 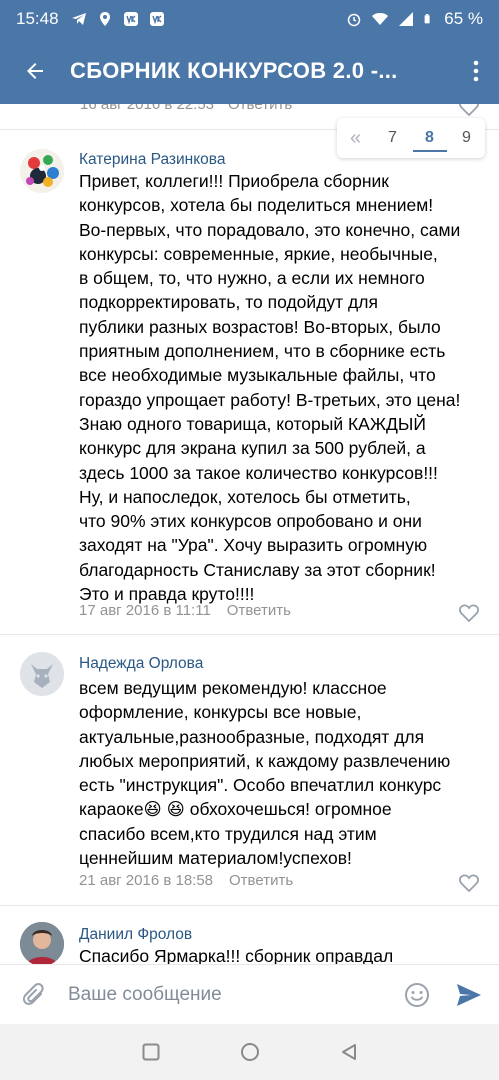 I want to click on page-link: 7, so click(x=393, y=138).